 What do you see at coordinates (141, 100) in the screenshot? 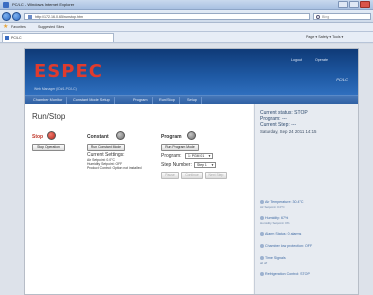
I see `menu-program: Program` at bounding box center [141, 100].